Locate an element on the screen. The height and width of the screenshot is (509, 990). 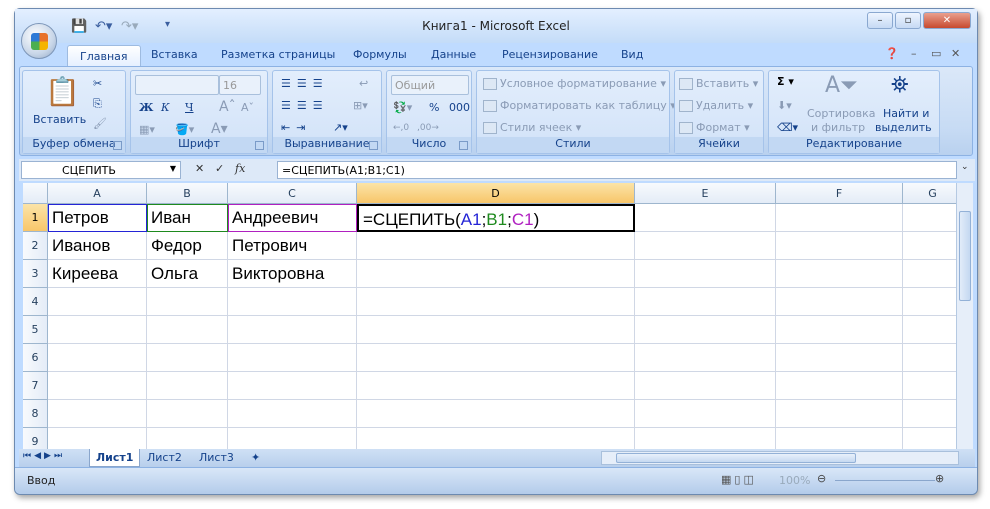
cell-G6 is located at coordinates (929, 358).